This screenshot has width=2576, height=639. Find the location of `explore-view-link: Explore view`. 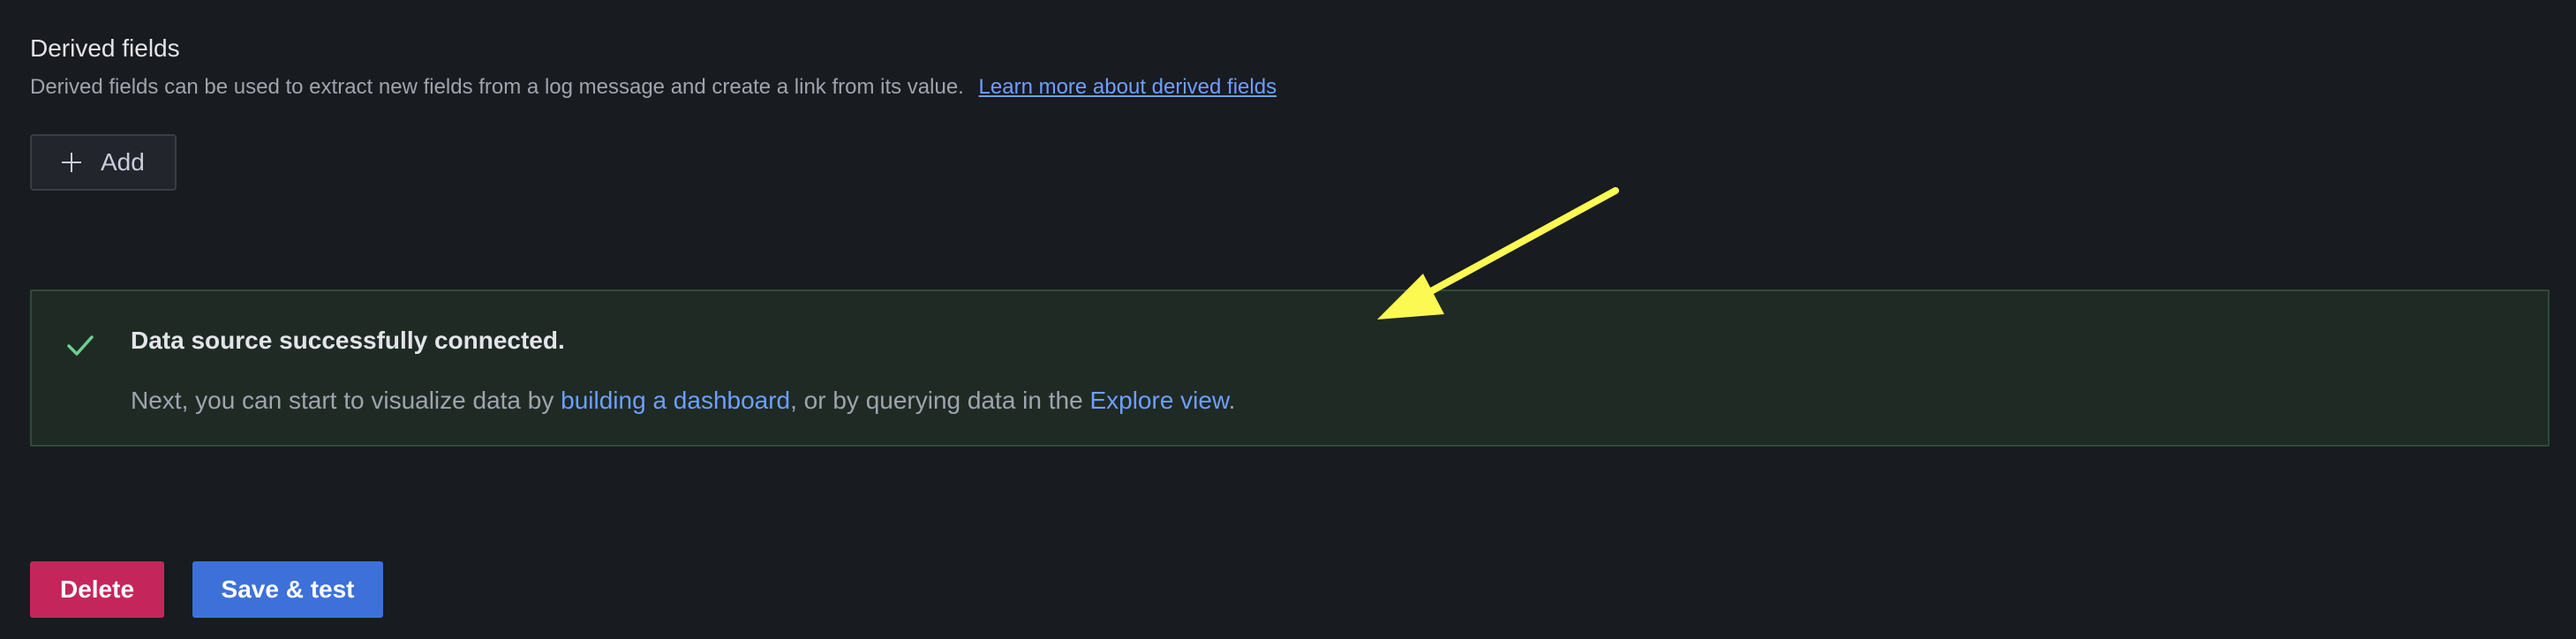

explore-view-link: Explore view is located at coordinates (1159, 400).